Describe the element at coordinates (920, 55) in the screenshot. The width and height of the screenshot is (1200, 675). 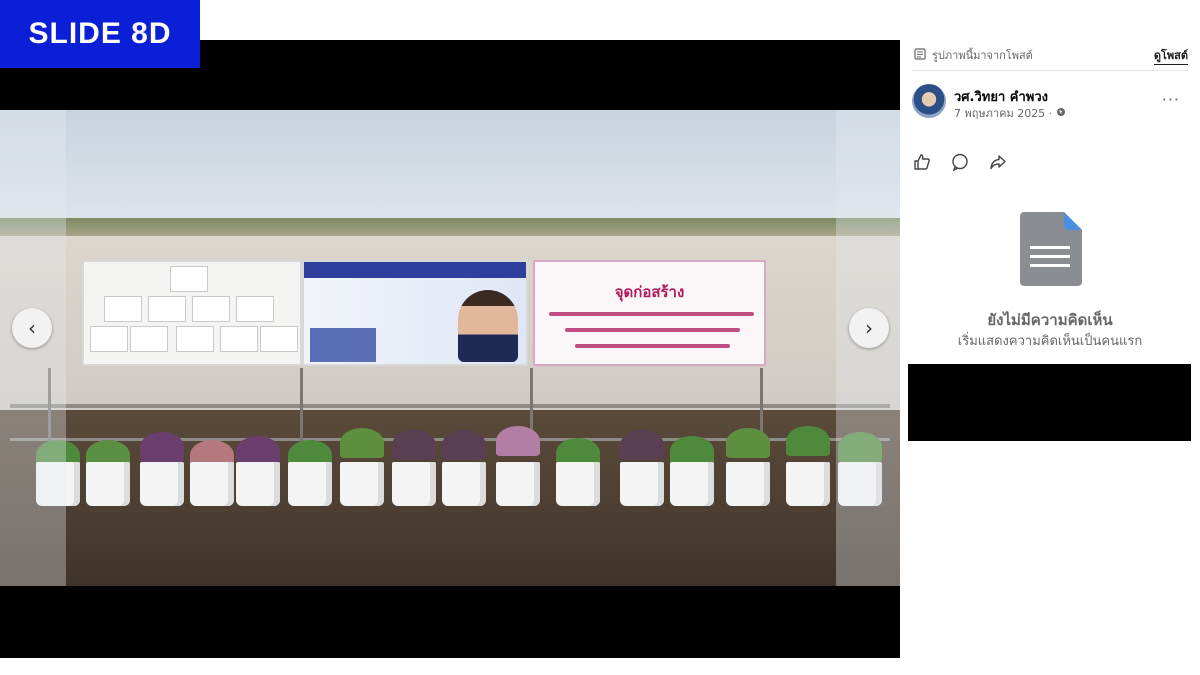
I see `document-icon` at that location.